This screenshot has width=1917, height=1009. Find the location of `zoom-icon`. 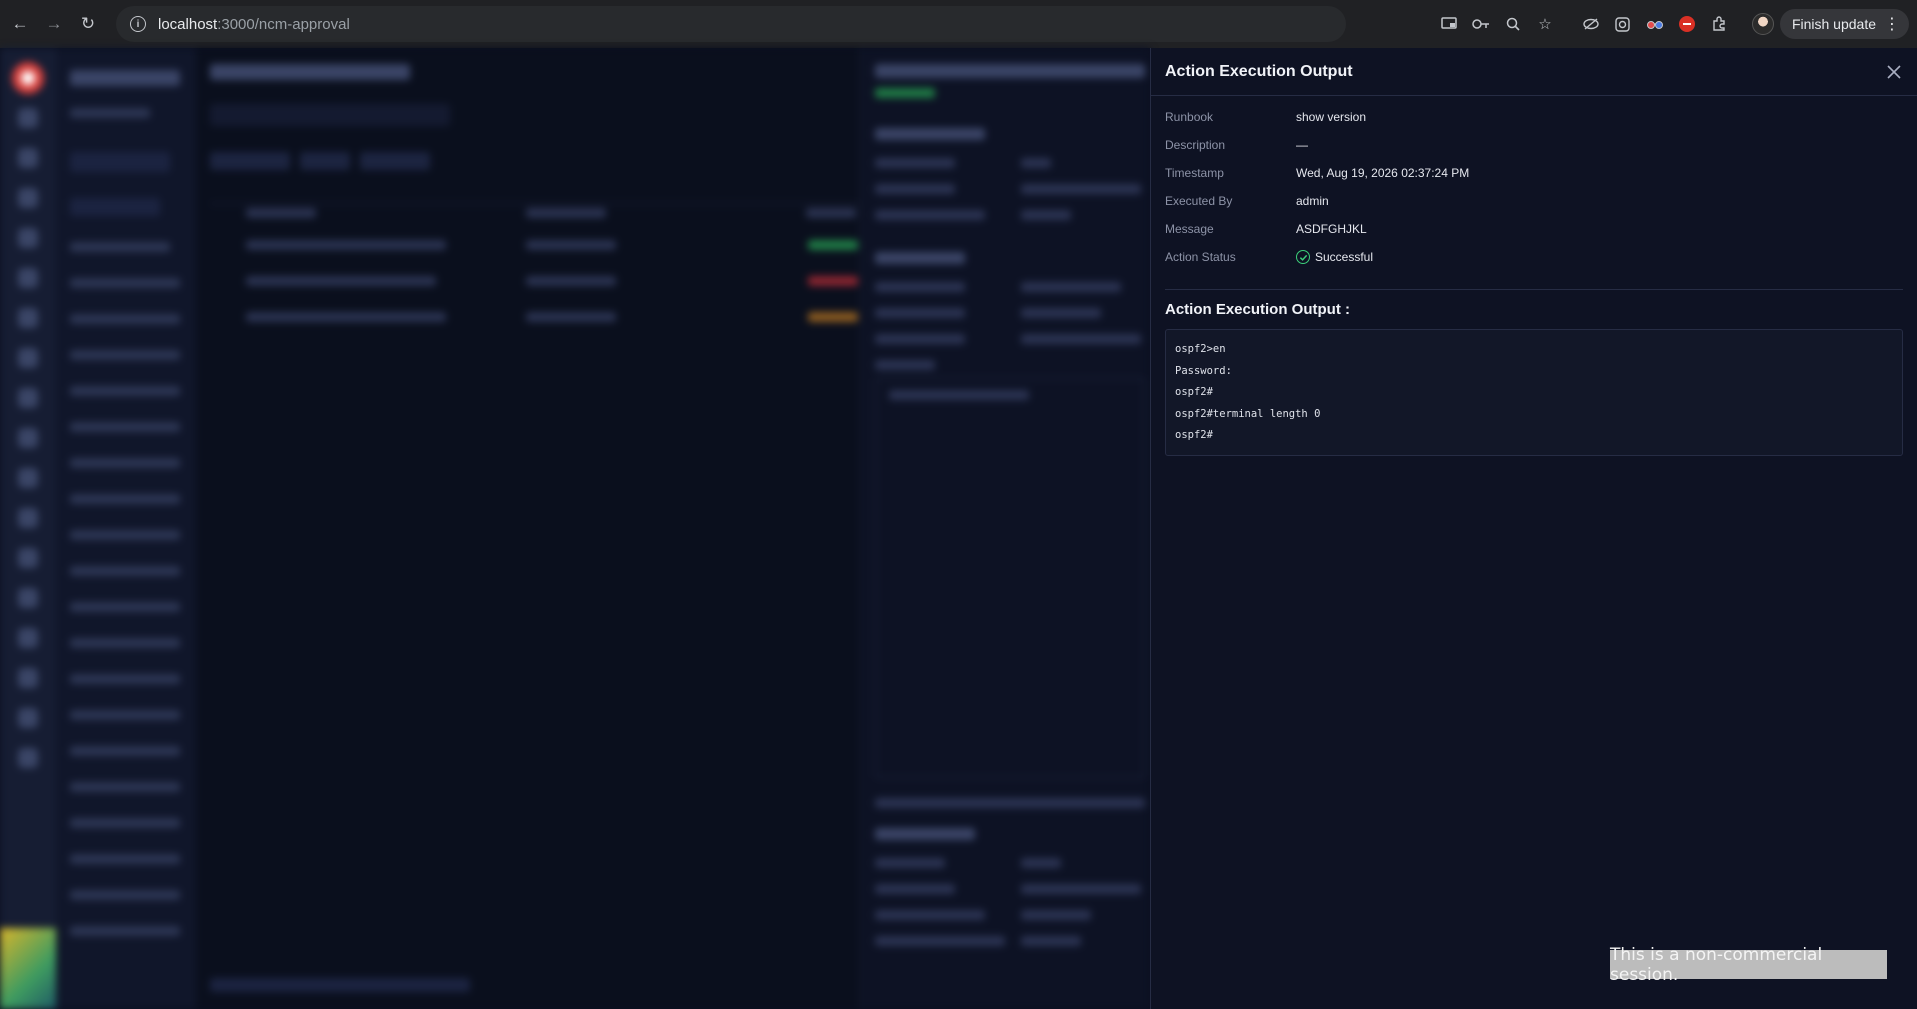

zoom-icon is located at coordinates (1513, 24).